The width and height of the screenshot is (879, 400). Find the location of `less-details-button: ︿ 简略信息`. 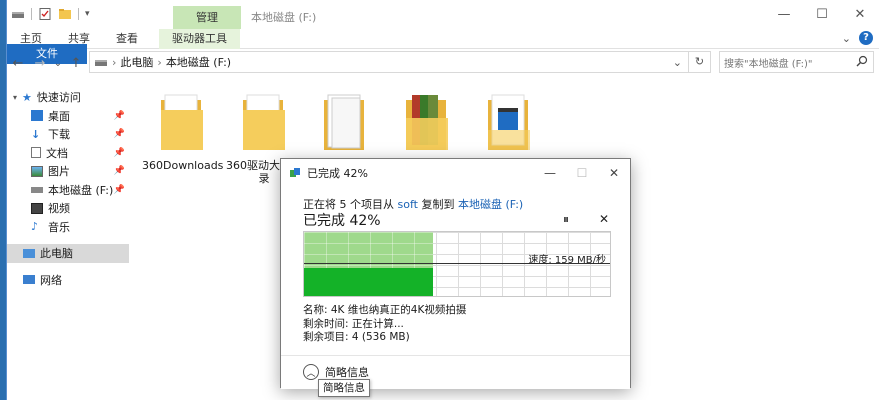

less-details-button: ︿ 简略信息 is located at coordinates (336, 372).